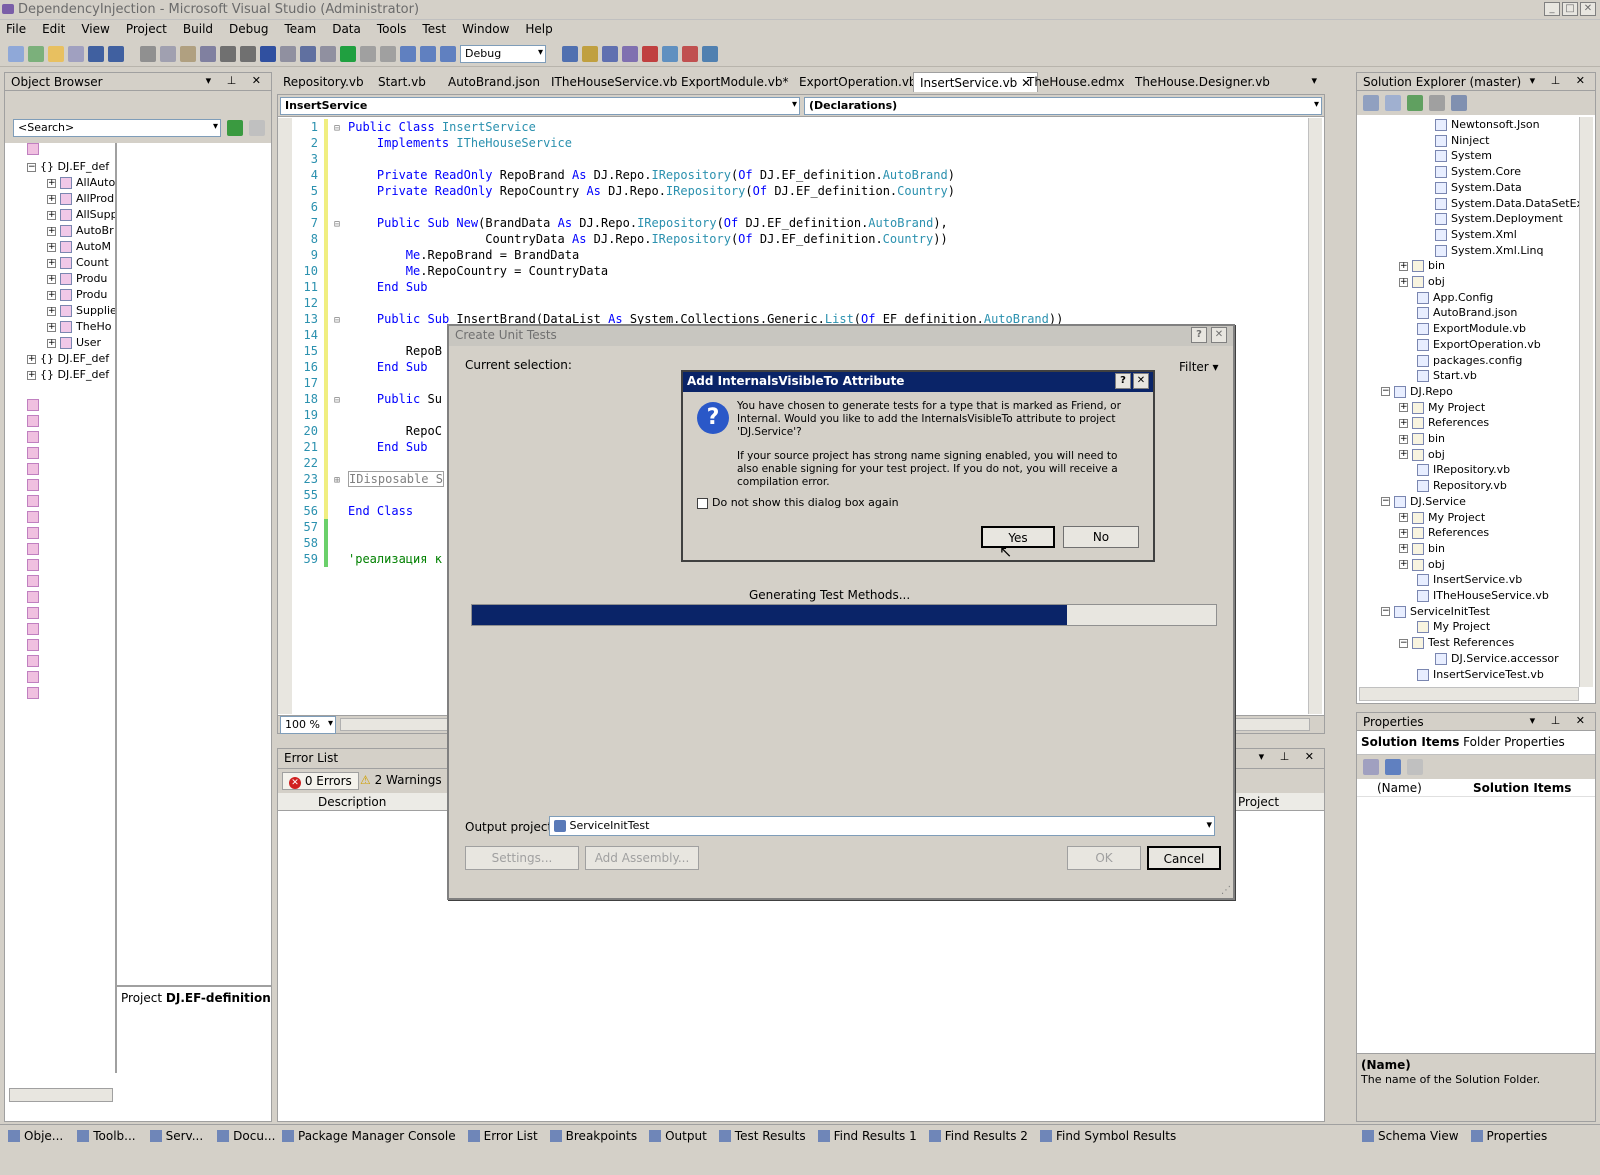  I want to click on code-line: 56 End Class, so click(352, 511).